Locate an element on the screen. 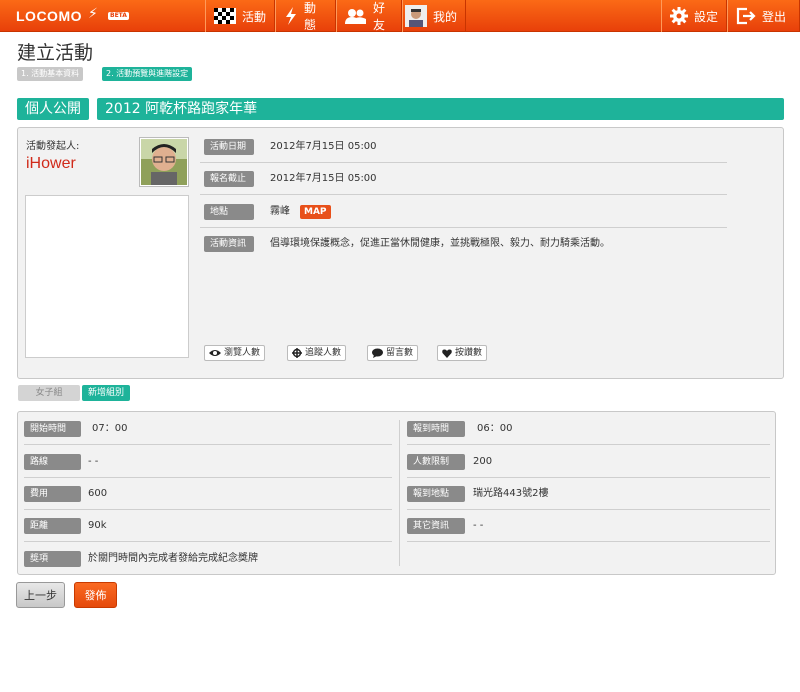 This screenshot has height=692, width=800. detail-value-checkin-time: 06：00 is located at coordinates (495, 428).